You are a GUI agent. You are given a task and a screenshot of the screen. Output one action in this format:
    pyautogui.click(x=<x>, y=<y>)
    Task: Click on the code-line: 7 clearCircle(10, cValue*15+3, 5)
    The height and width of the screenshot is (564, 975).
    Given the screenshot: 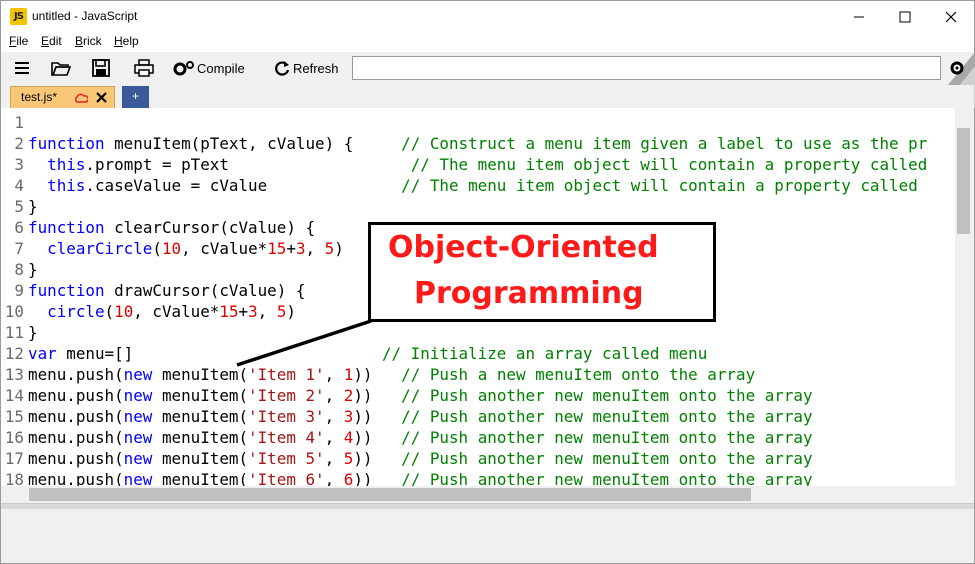 What is the action you would take?
    pyautogui.click(x=172, y=248)
    